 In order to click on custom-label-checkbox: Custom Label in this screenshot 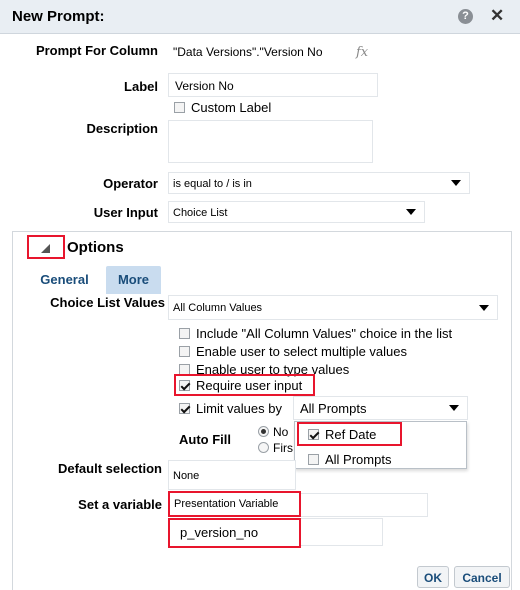, I will do `click(222, 107)`.